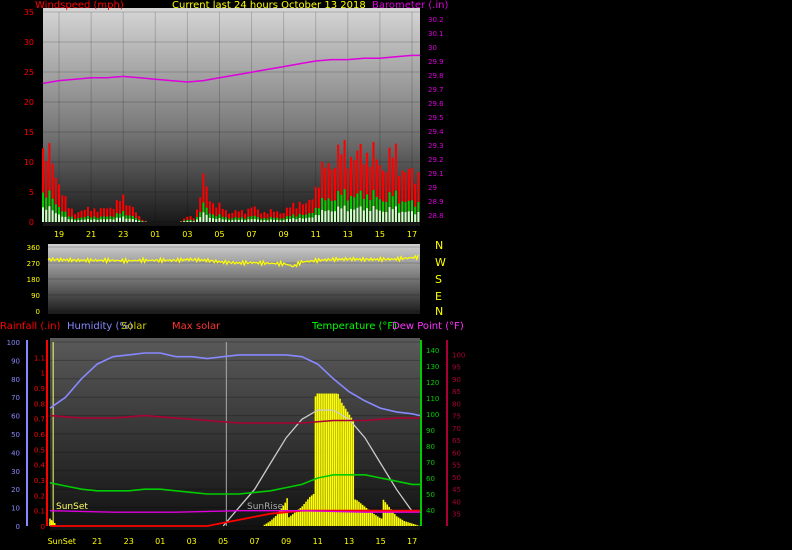 The height and width of the screenshot is (550, 792). Describe the element at coordinates (31, 222) in the screenshot. I see `wind-tick-label: 0` at that location.